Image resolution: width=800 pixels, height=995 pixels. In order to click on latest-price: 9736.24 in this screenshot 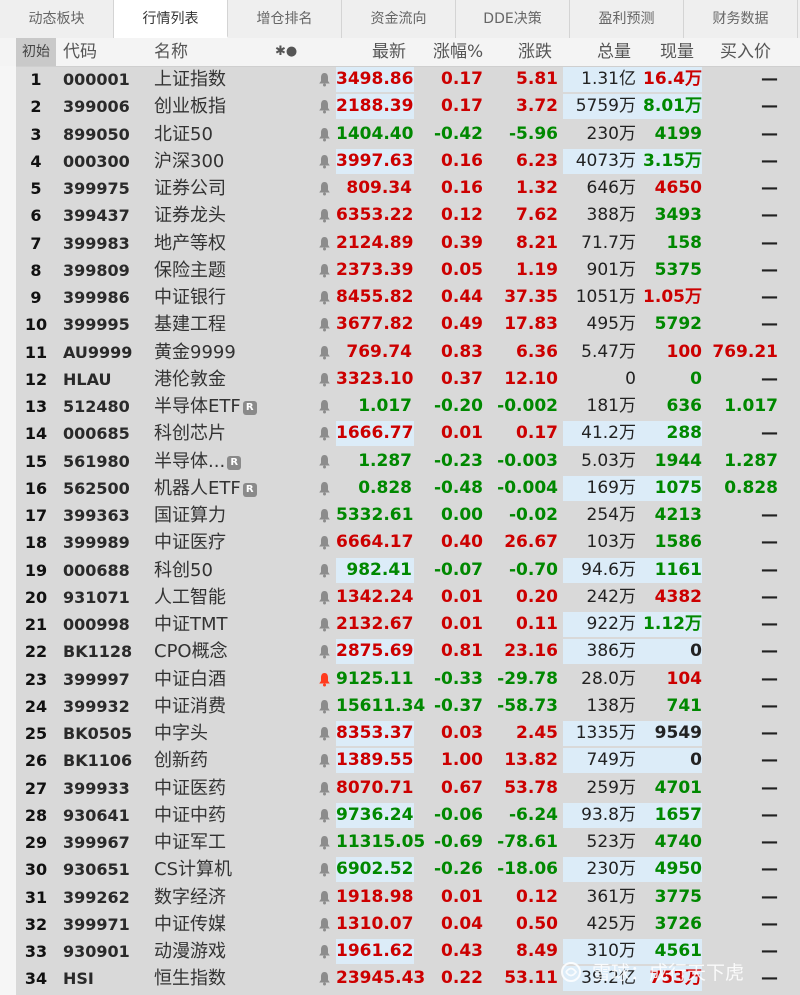, I will do `click(375, 814)`.